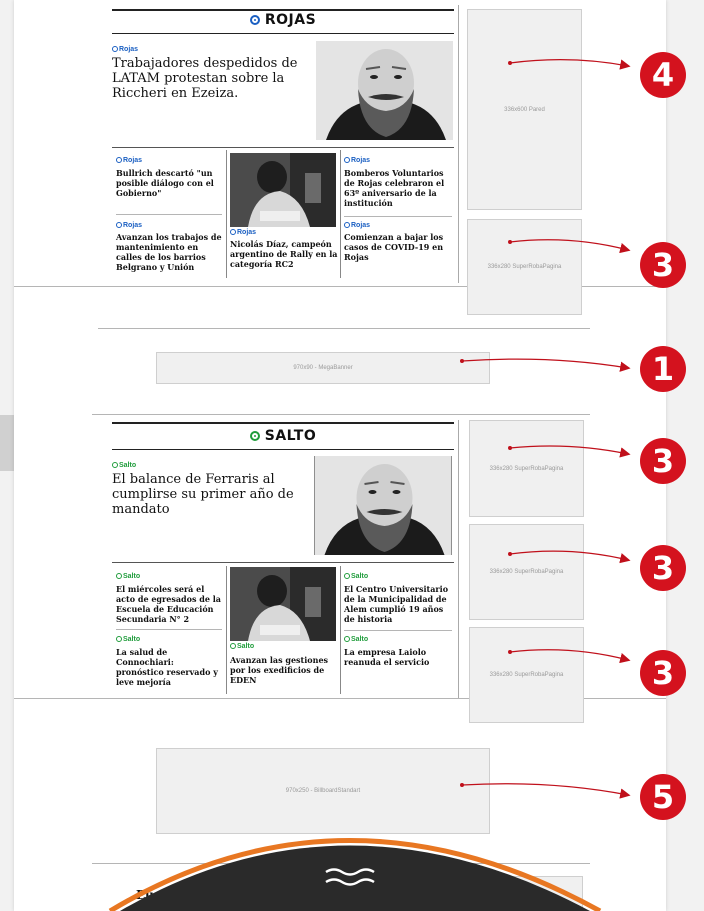 Image resolution: width=704 pixels, height=911 pixels. Describe the element at coordinates (570, 246) in the screenshot. I see `arrow-3a` at that location.